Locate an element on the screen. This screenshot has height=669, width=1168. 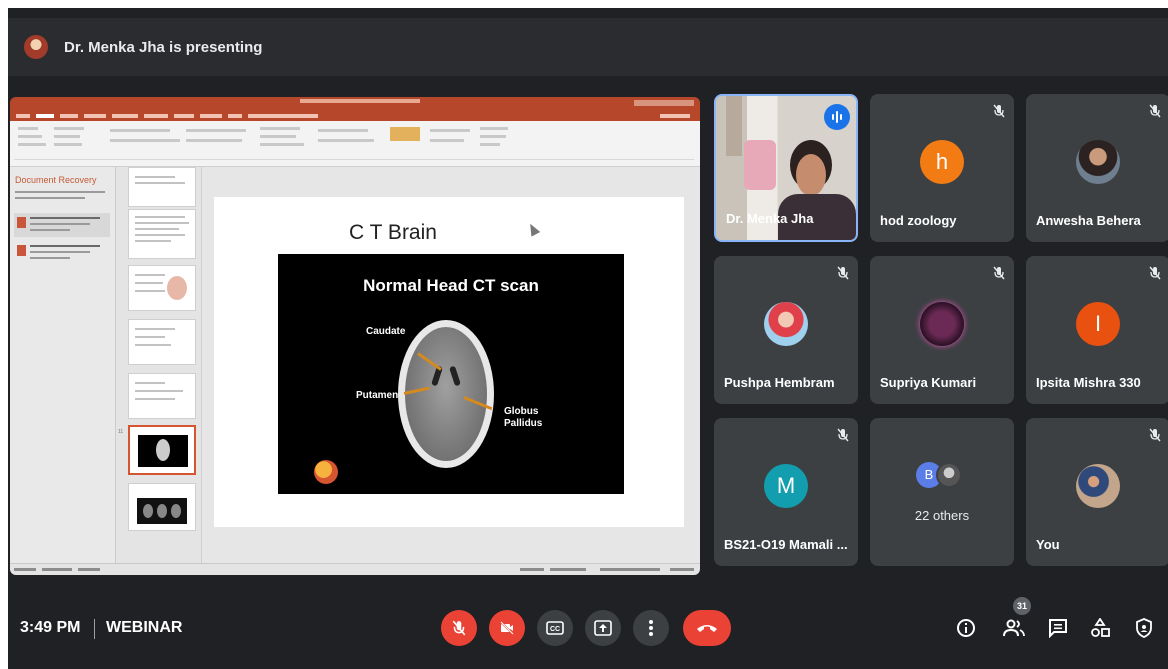
camera-toggle-button is located at coordinates (507, 628).